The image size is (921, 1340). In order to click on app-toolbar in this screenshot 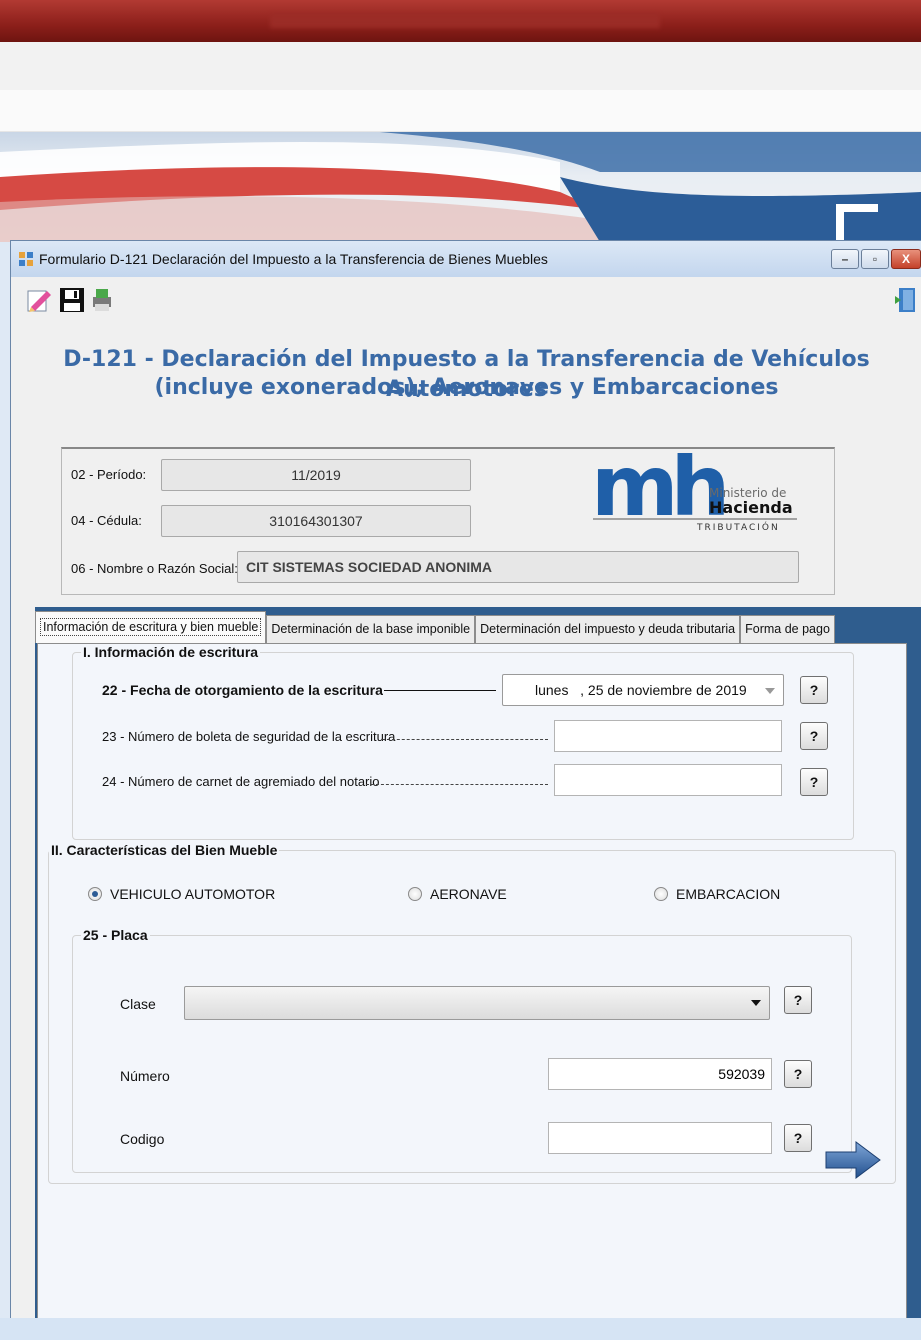, I will do `click(460, 66)`.